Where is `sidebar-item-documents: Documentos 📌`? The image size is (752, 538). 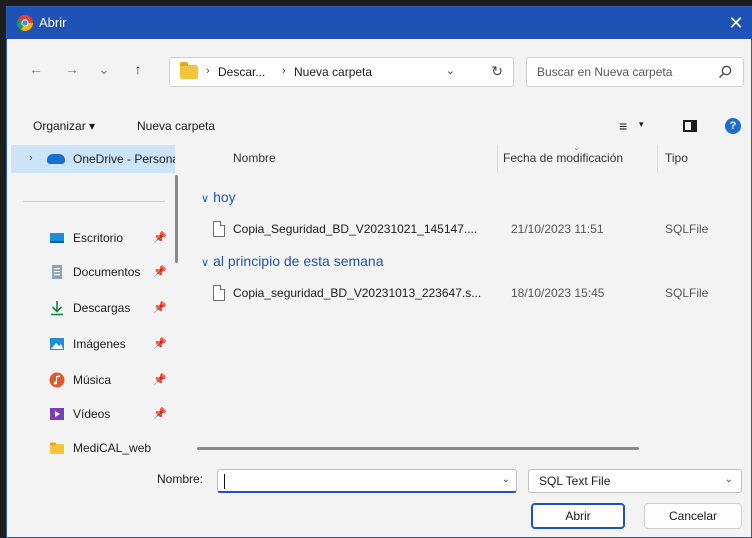
sidebar-item-documents: Documentos 📌 is located at coordinates (91, 272).